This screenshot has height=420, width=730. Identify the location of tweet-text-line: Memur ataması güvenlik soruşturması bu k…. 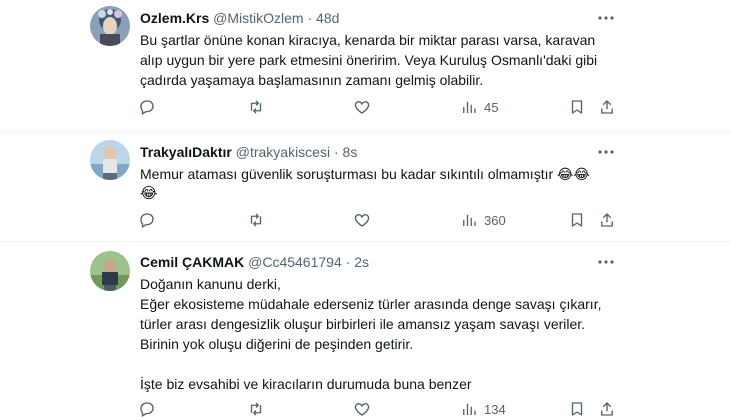
(365, 174).